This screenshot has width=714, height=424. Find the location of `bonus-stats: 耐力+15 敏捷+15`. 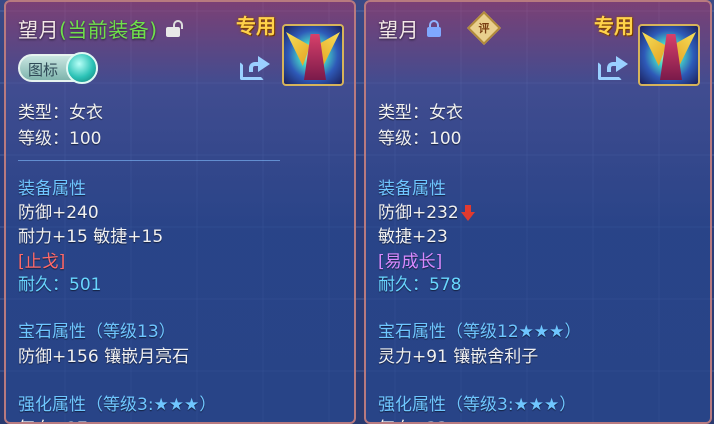

bonus-stats: 耐力+15 敏捷+15 is located at coordinates (91, 237).